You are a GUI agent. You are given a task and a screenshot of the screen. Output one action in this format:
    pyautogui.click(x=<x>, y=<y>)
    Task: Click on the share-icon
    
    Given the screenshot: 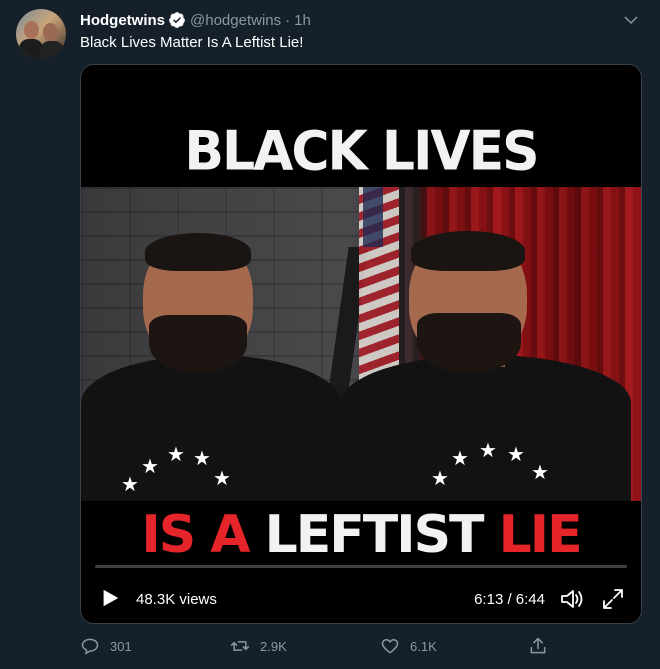 What is the action you would take?
    pyautogui.click(x=538, y=646)
    